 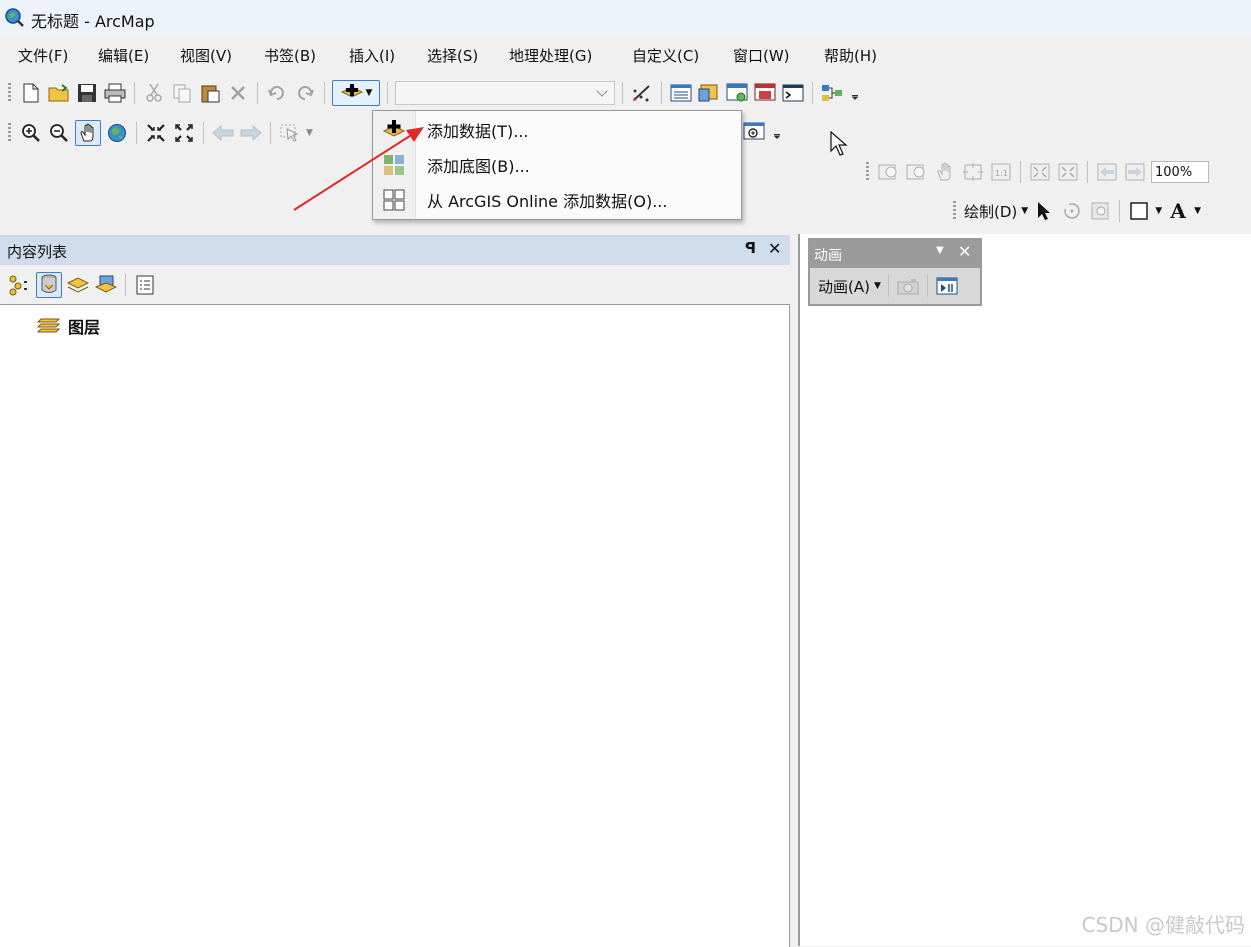 What do you see at coordinates (750, 248) in the screenshot?
I see `pin-icon: ꟼ` at bounding box center [750, 248].